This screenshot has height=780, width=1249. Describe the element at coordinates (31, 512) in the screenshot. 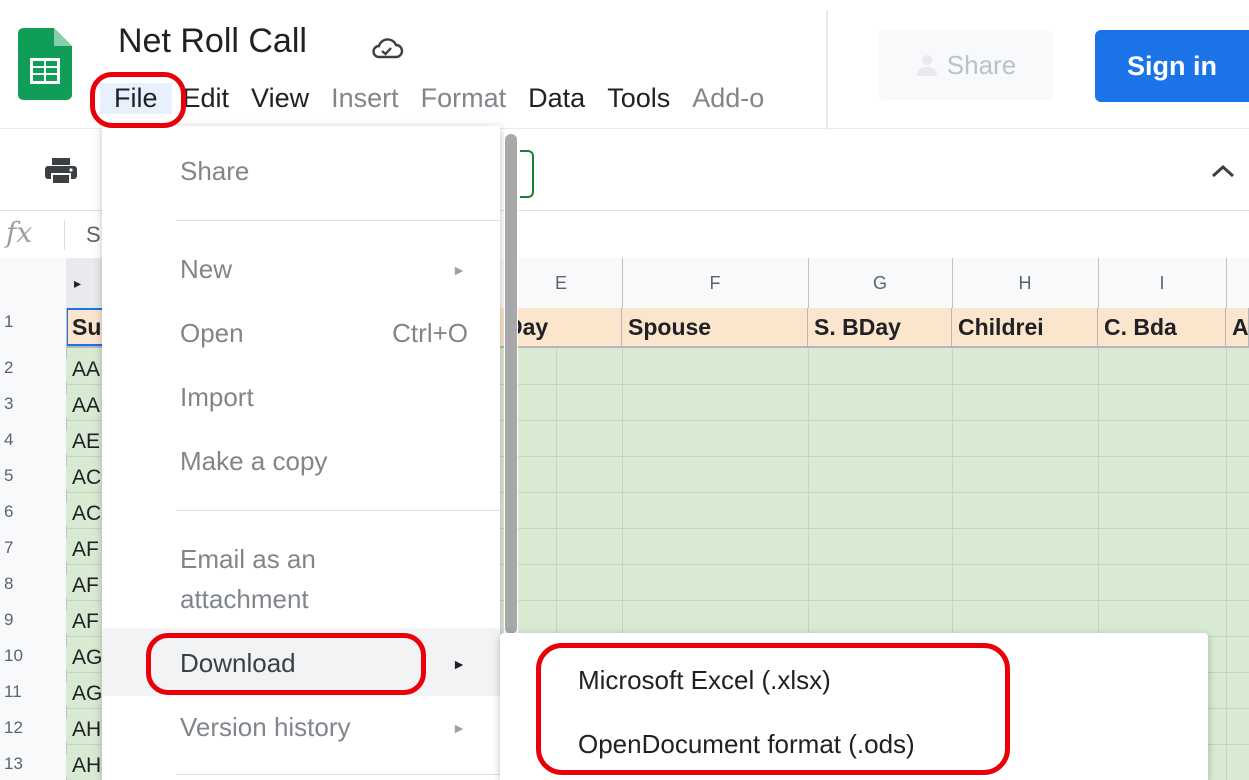

I see `row-number: 6` at that location.